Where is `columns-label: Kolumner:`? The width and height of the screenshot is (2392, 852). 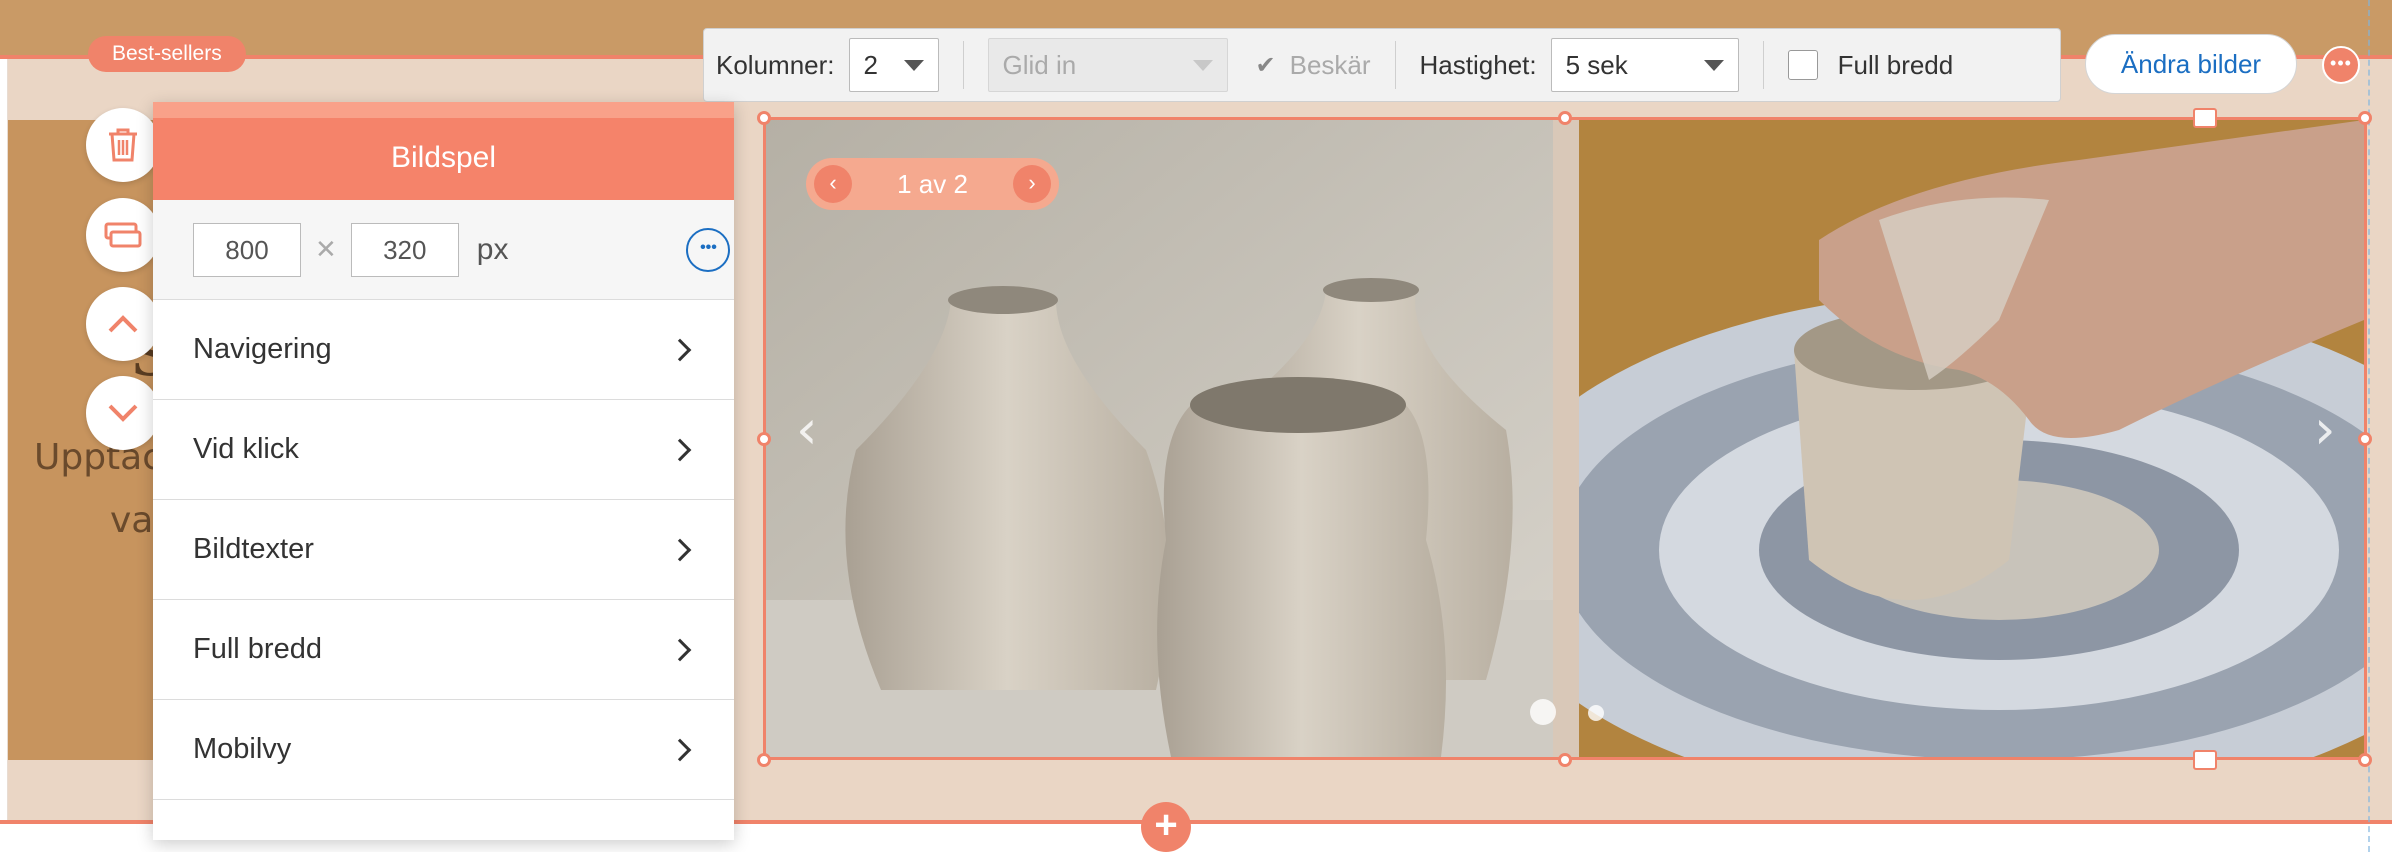 columns-label: Kolumner: is located at coordinates (775, 64).